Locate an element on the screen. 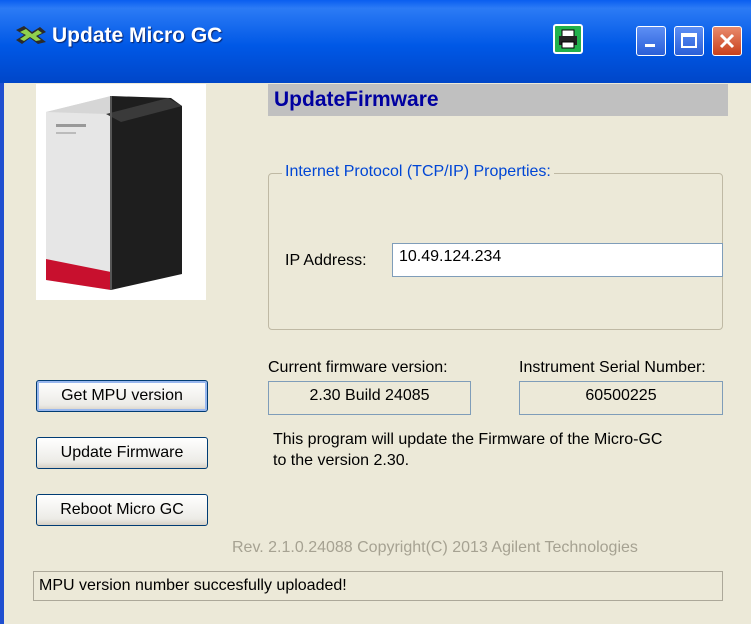  app-icon is located at coordinates (31, 35).